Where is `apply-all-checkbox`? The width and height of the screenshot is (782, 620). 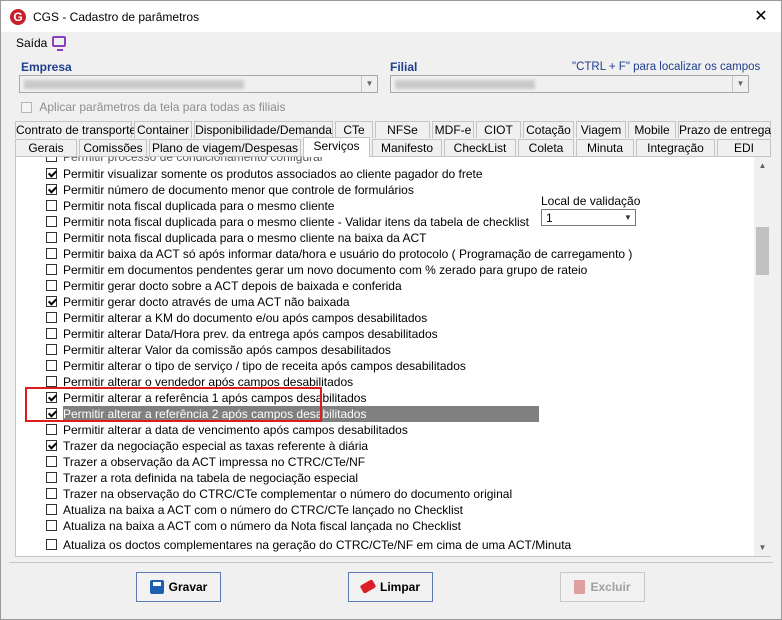
apply-all-checkbox is located at coordinates (26, 108).